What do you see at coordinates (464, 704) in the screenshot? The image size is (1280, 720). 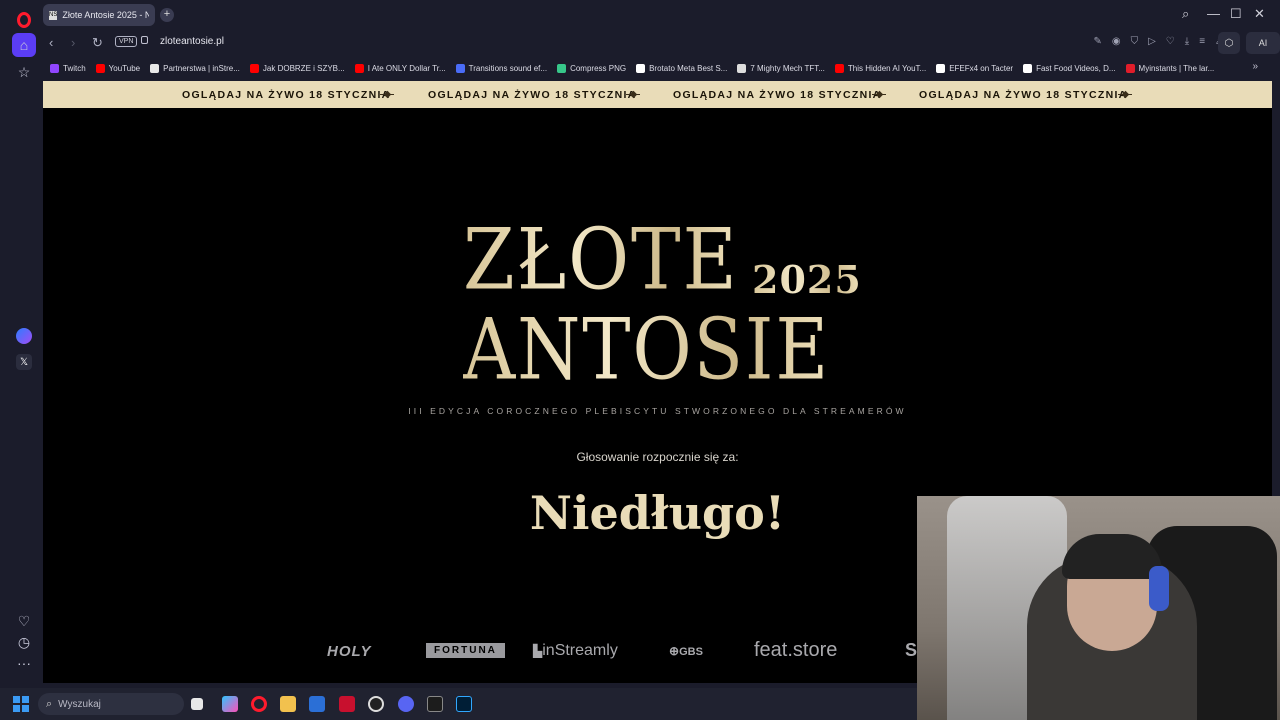 I see `photoshop-icon` at bounding box center [464, 704].